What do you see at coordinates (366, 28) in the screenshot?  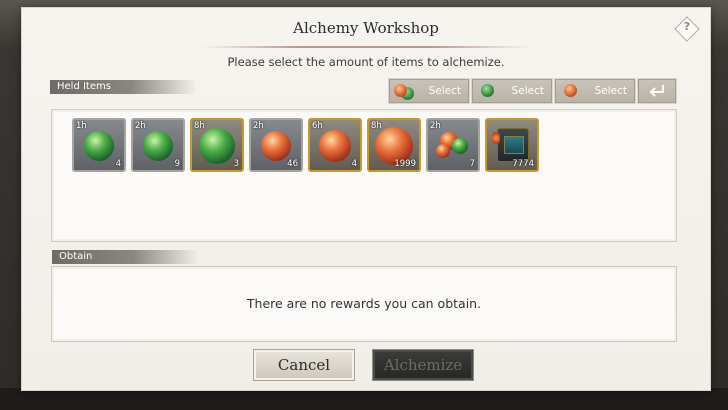 I see `dialog-title: Alchemy Workshop` at bounding box center [366, 28].